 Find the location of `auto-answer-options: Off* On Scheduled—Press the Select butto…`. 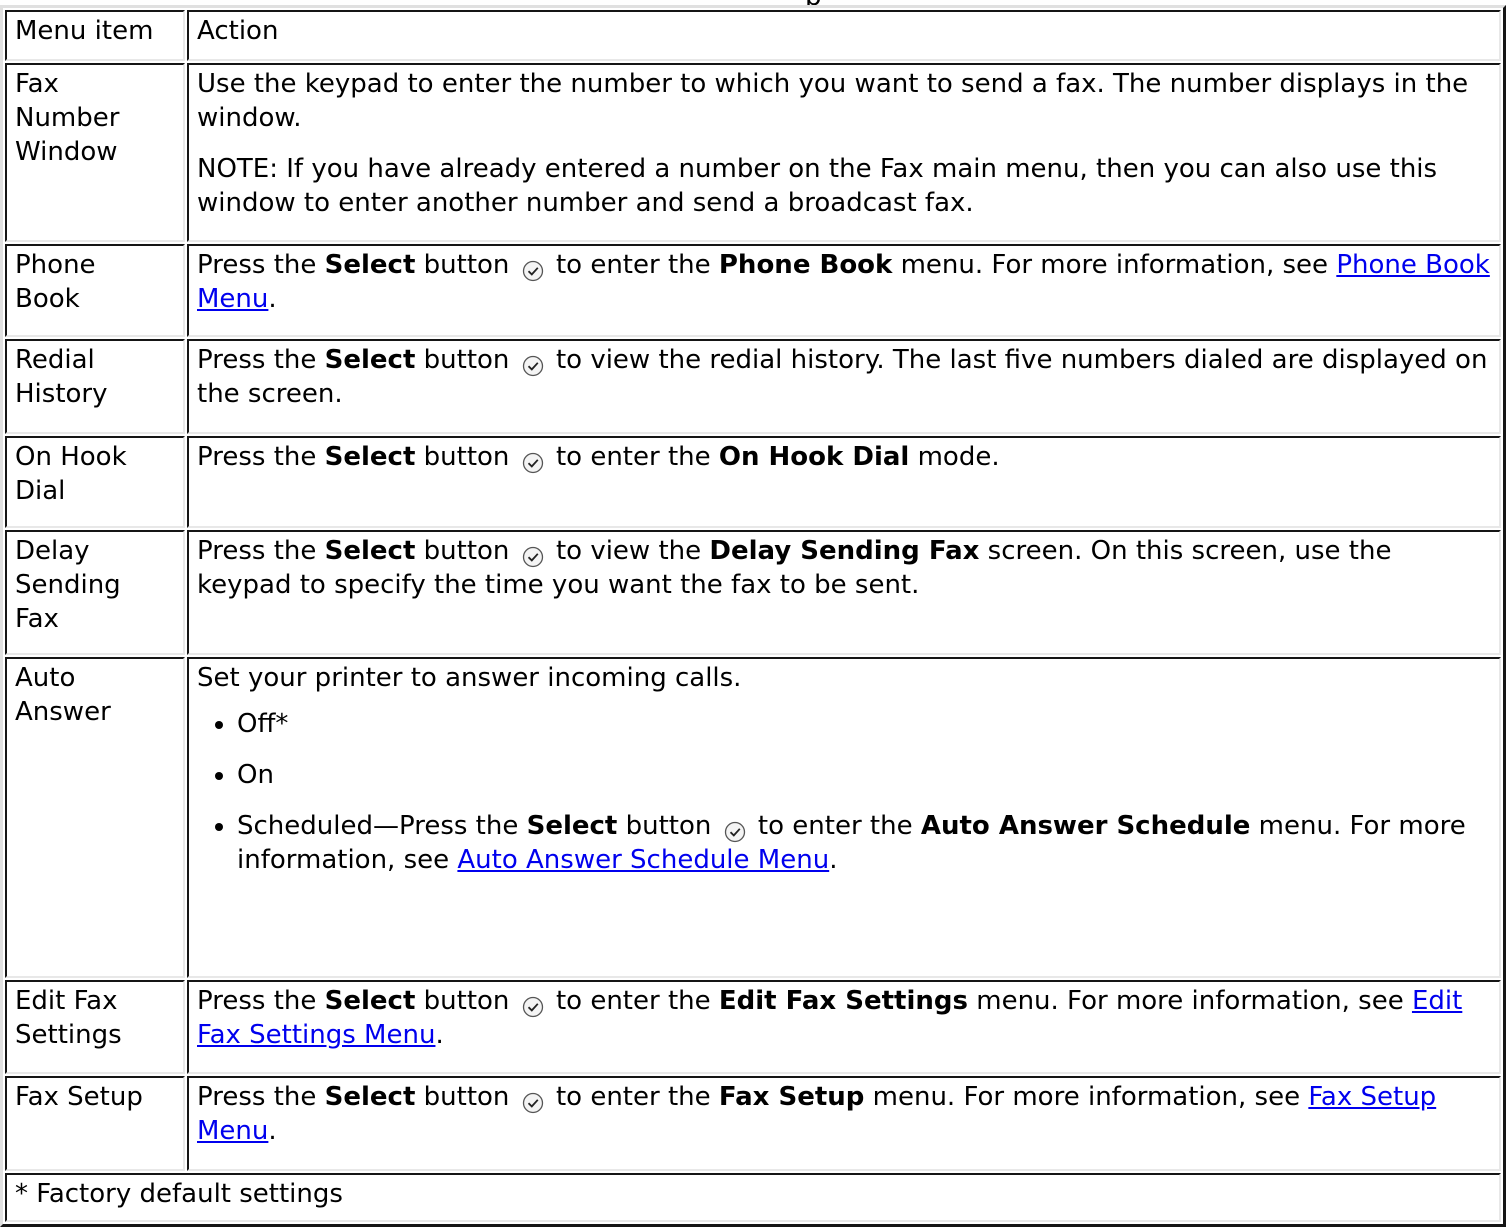

auto-answer-options: Off* On Scheduled—Press the Select butto… is located at coordinates (845, 792).